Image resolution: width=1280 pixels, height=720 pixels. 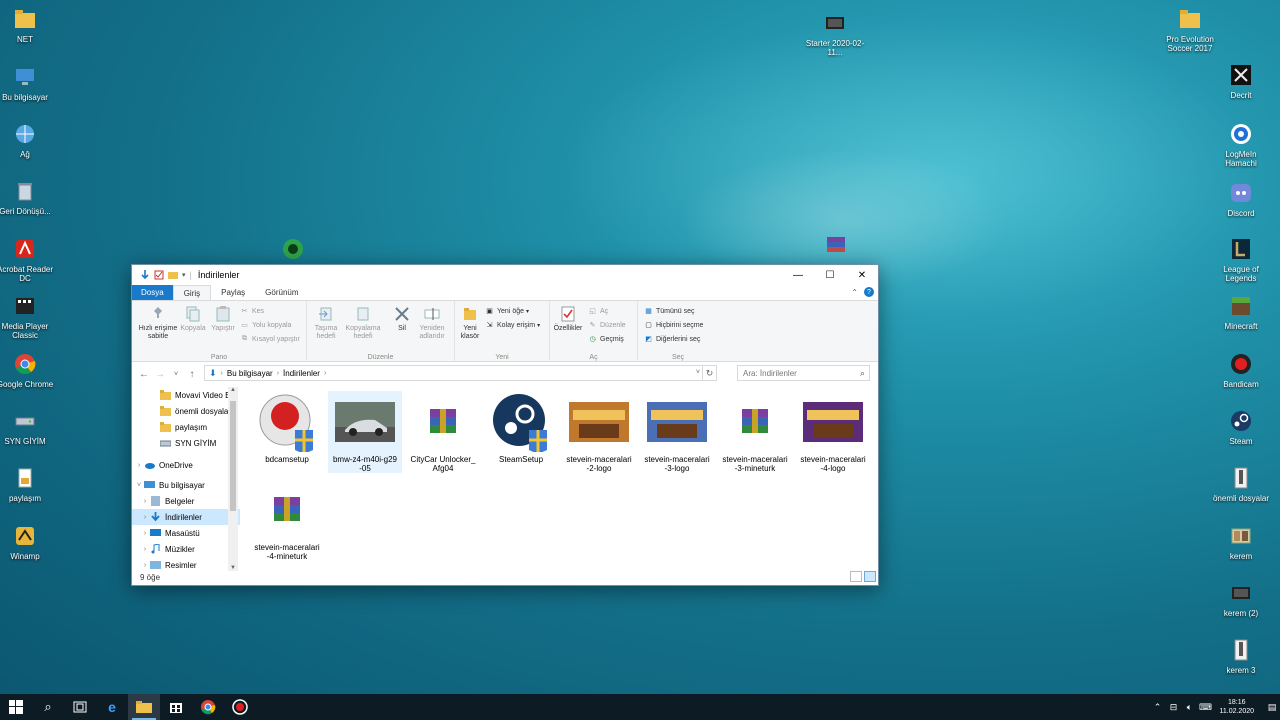 What do you see at coordinates (870, 576) in the screenshot?
I see `large-icons-view-button` at bounding box center [870, 576].